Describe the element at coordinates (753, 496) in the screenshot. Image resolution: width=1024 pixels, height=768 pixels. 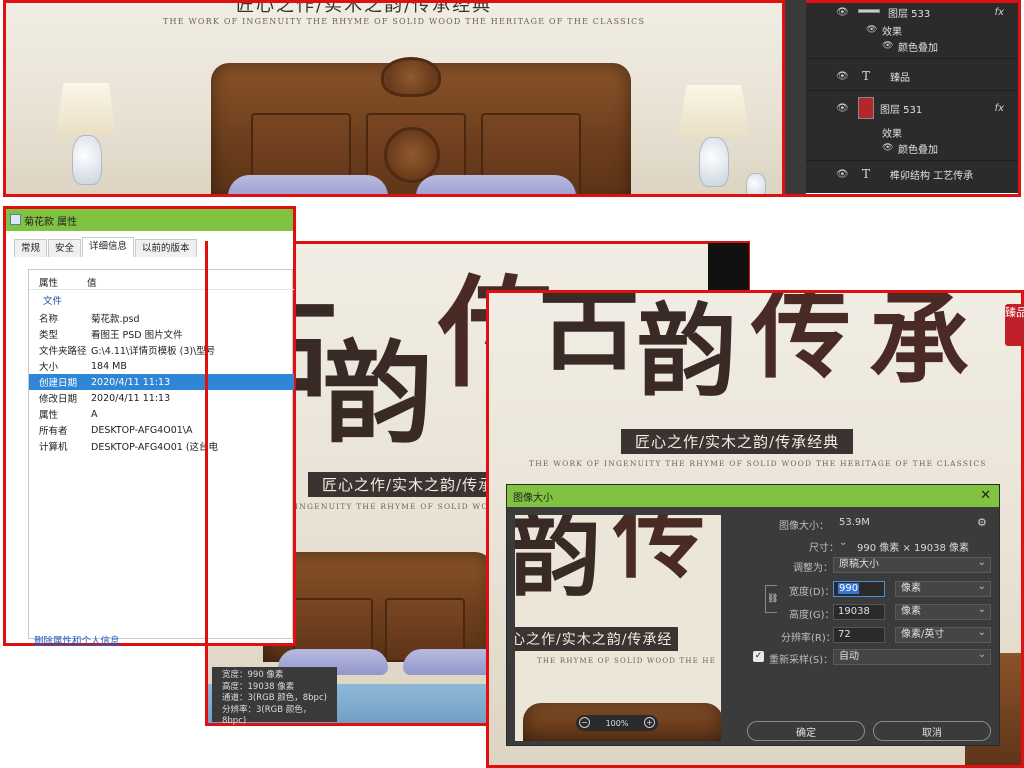
I see `dialog-title-bar: 图像大小 ✕` at that location.